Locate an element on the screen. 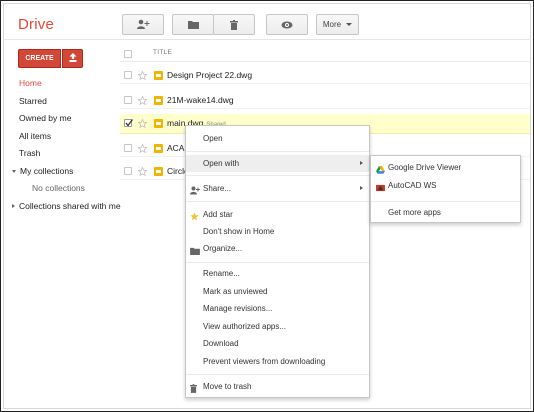 The width and height of the screenshot is (534, 412). file-row: Design Project 22.dwg is located at coordinates (325, 75).